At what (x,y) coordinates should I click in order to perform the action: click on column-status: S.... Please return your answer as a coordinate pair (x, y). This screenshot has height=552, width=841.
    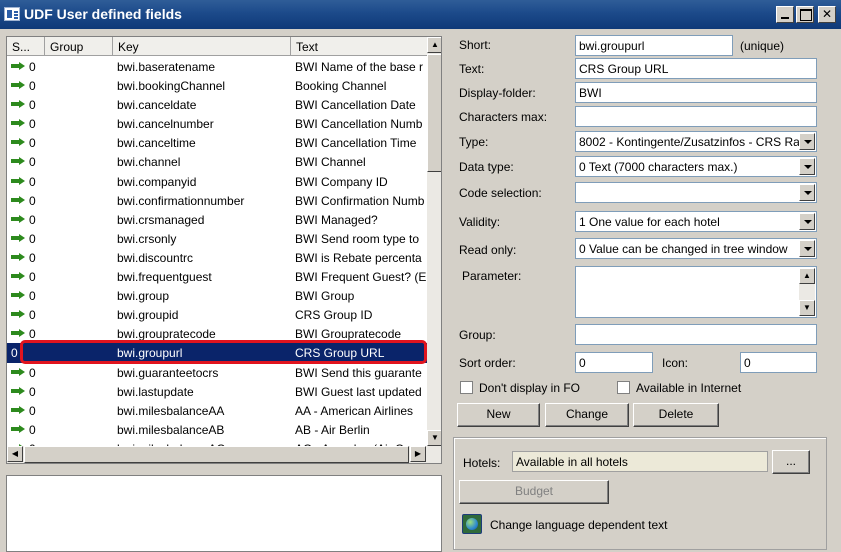
    Looking at the image, I should click on (26, 46).